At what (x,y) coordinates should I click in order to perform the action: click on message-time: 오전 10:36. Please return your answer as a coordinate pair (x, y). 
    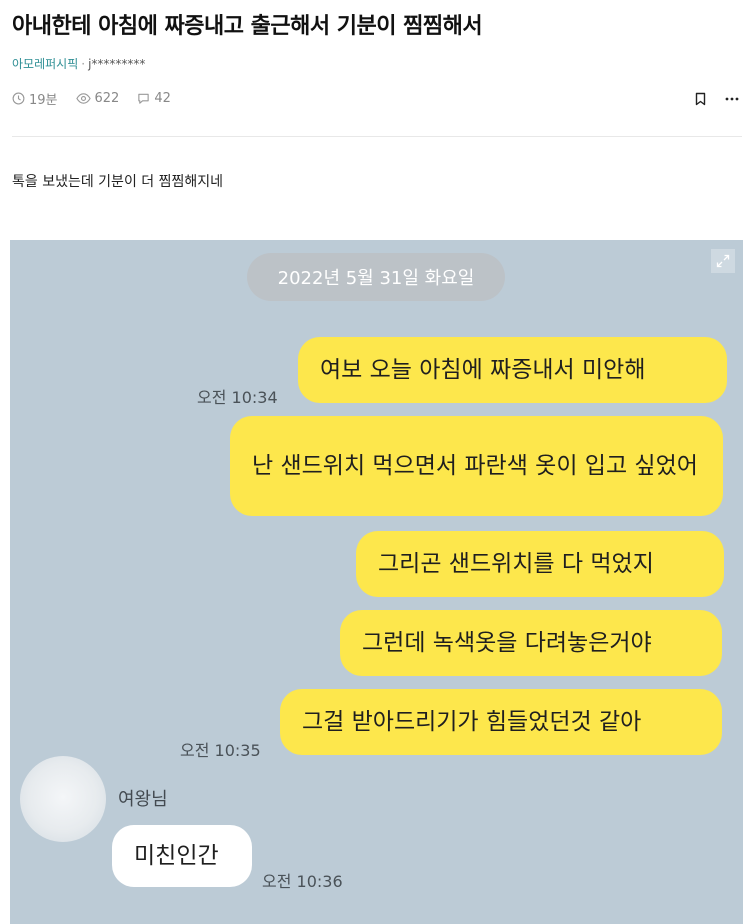
    Looking at the image, I should click on (302, 881).